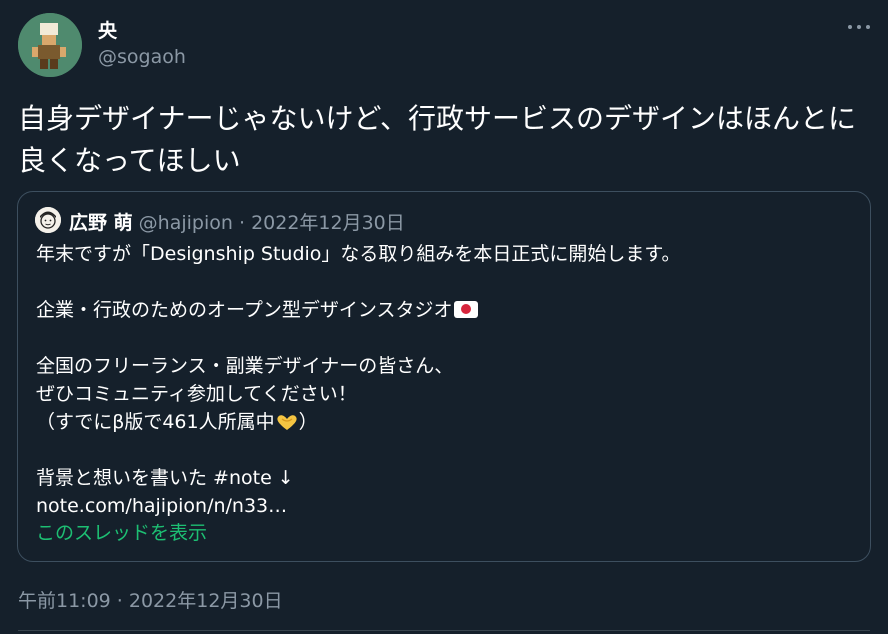  Describe the element at coordinates (859, 27) in the screenshot. I see `more-options-icon` at that location.